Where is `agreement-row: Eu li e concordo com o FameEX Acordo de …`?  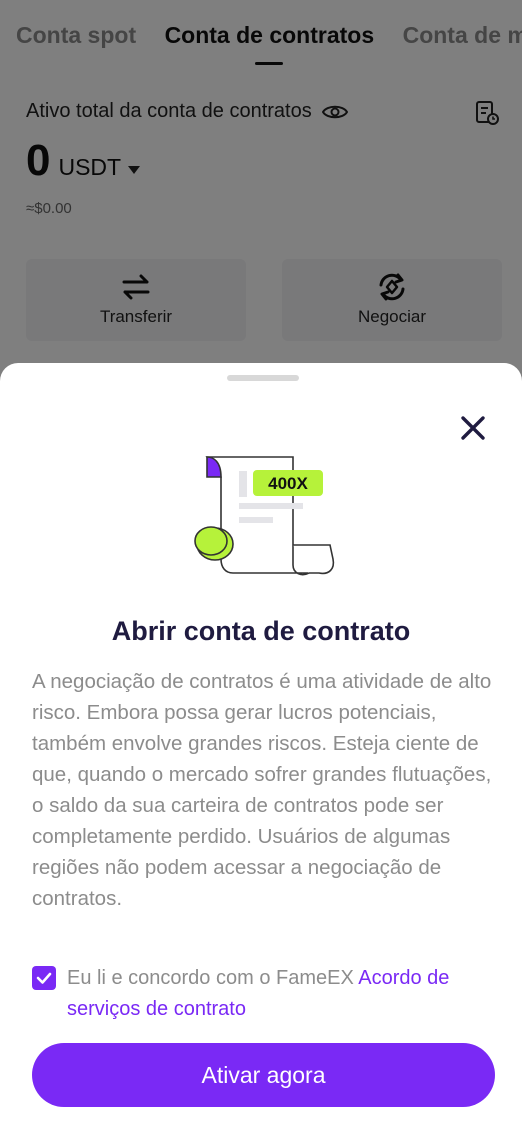
agreement-row: Eu li e concordo com o FameEX Acordo de … is located at coordinates (262, 994).